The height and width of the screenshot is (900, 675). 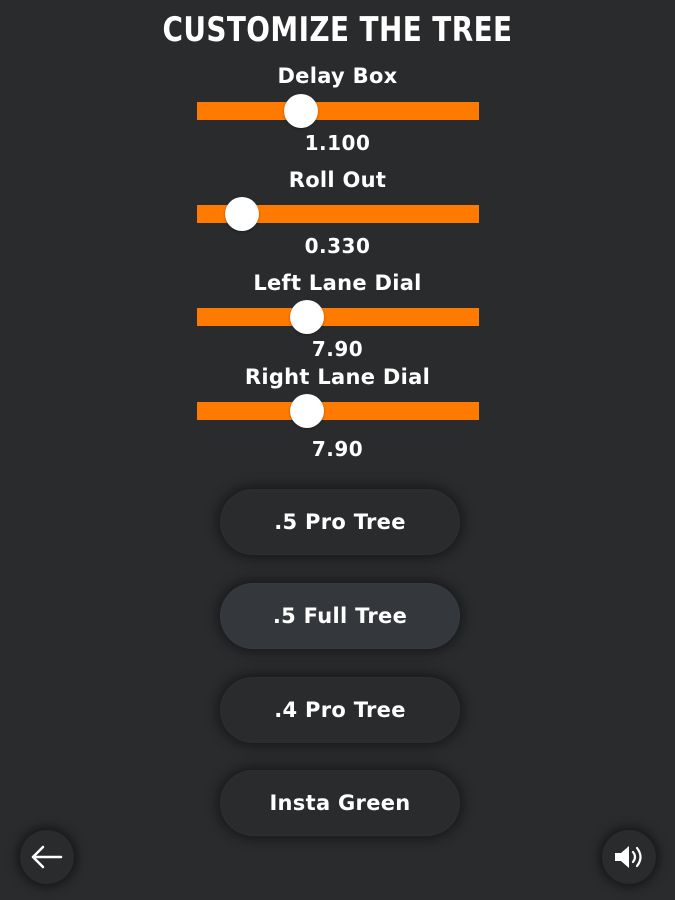 I want to click on right-lane-dial-label: Right Lane Dial, so click(x=337, y=377).